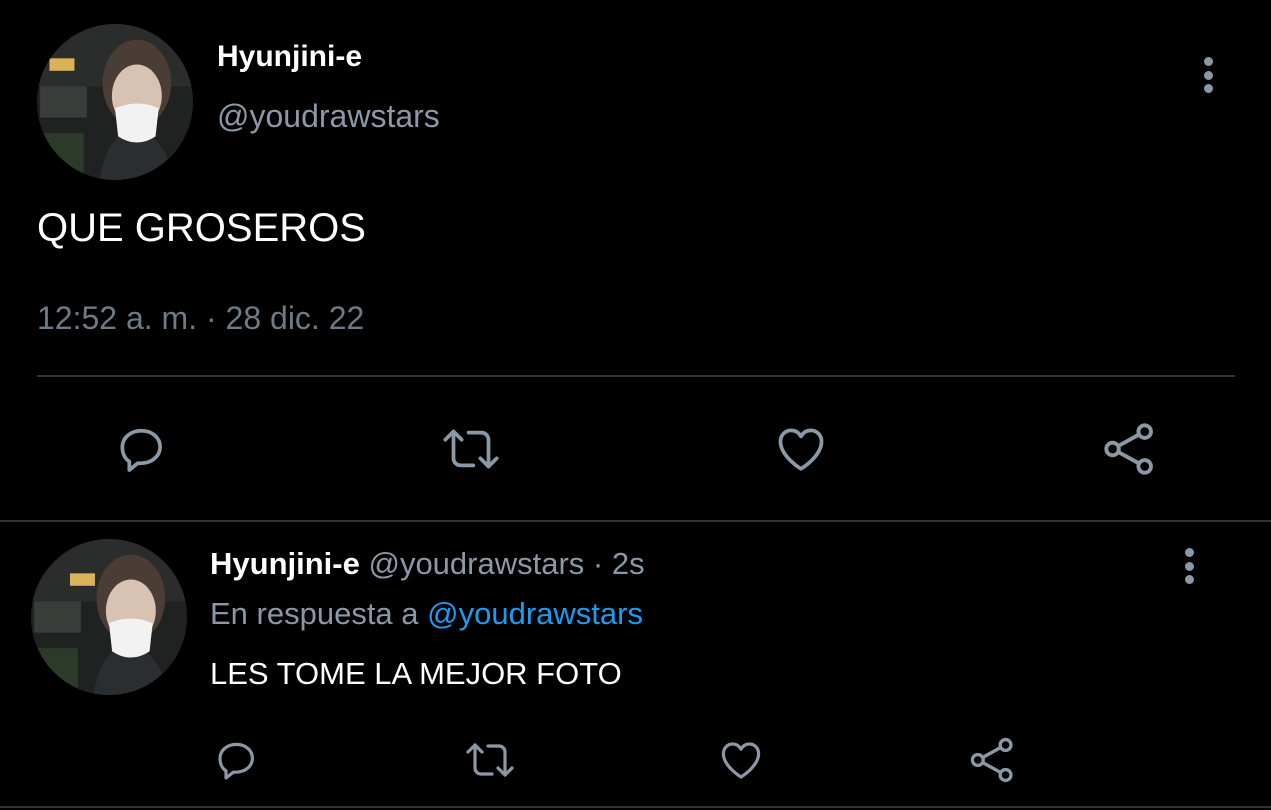 The width and height of the screenshot is (1271, 810). I want to click on reply-header: Hyunjini-e @youdrawstars · 2s, so click(427, 564).